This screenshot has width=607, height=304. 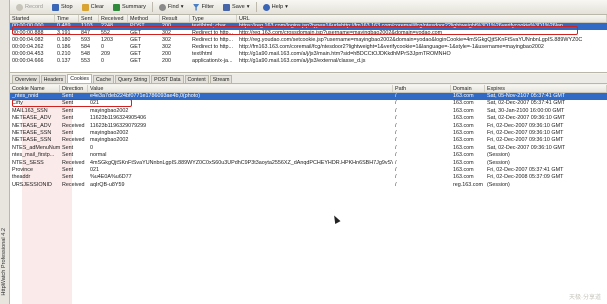 What do you see at coordinates (468, 88) in the screenshot?
I see `col-domain: Domain` at bounding box center [468, 88].